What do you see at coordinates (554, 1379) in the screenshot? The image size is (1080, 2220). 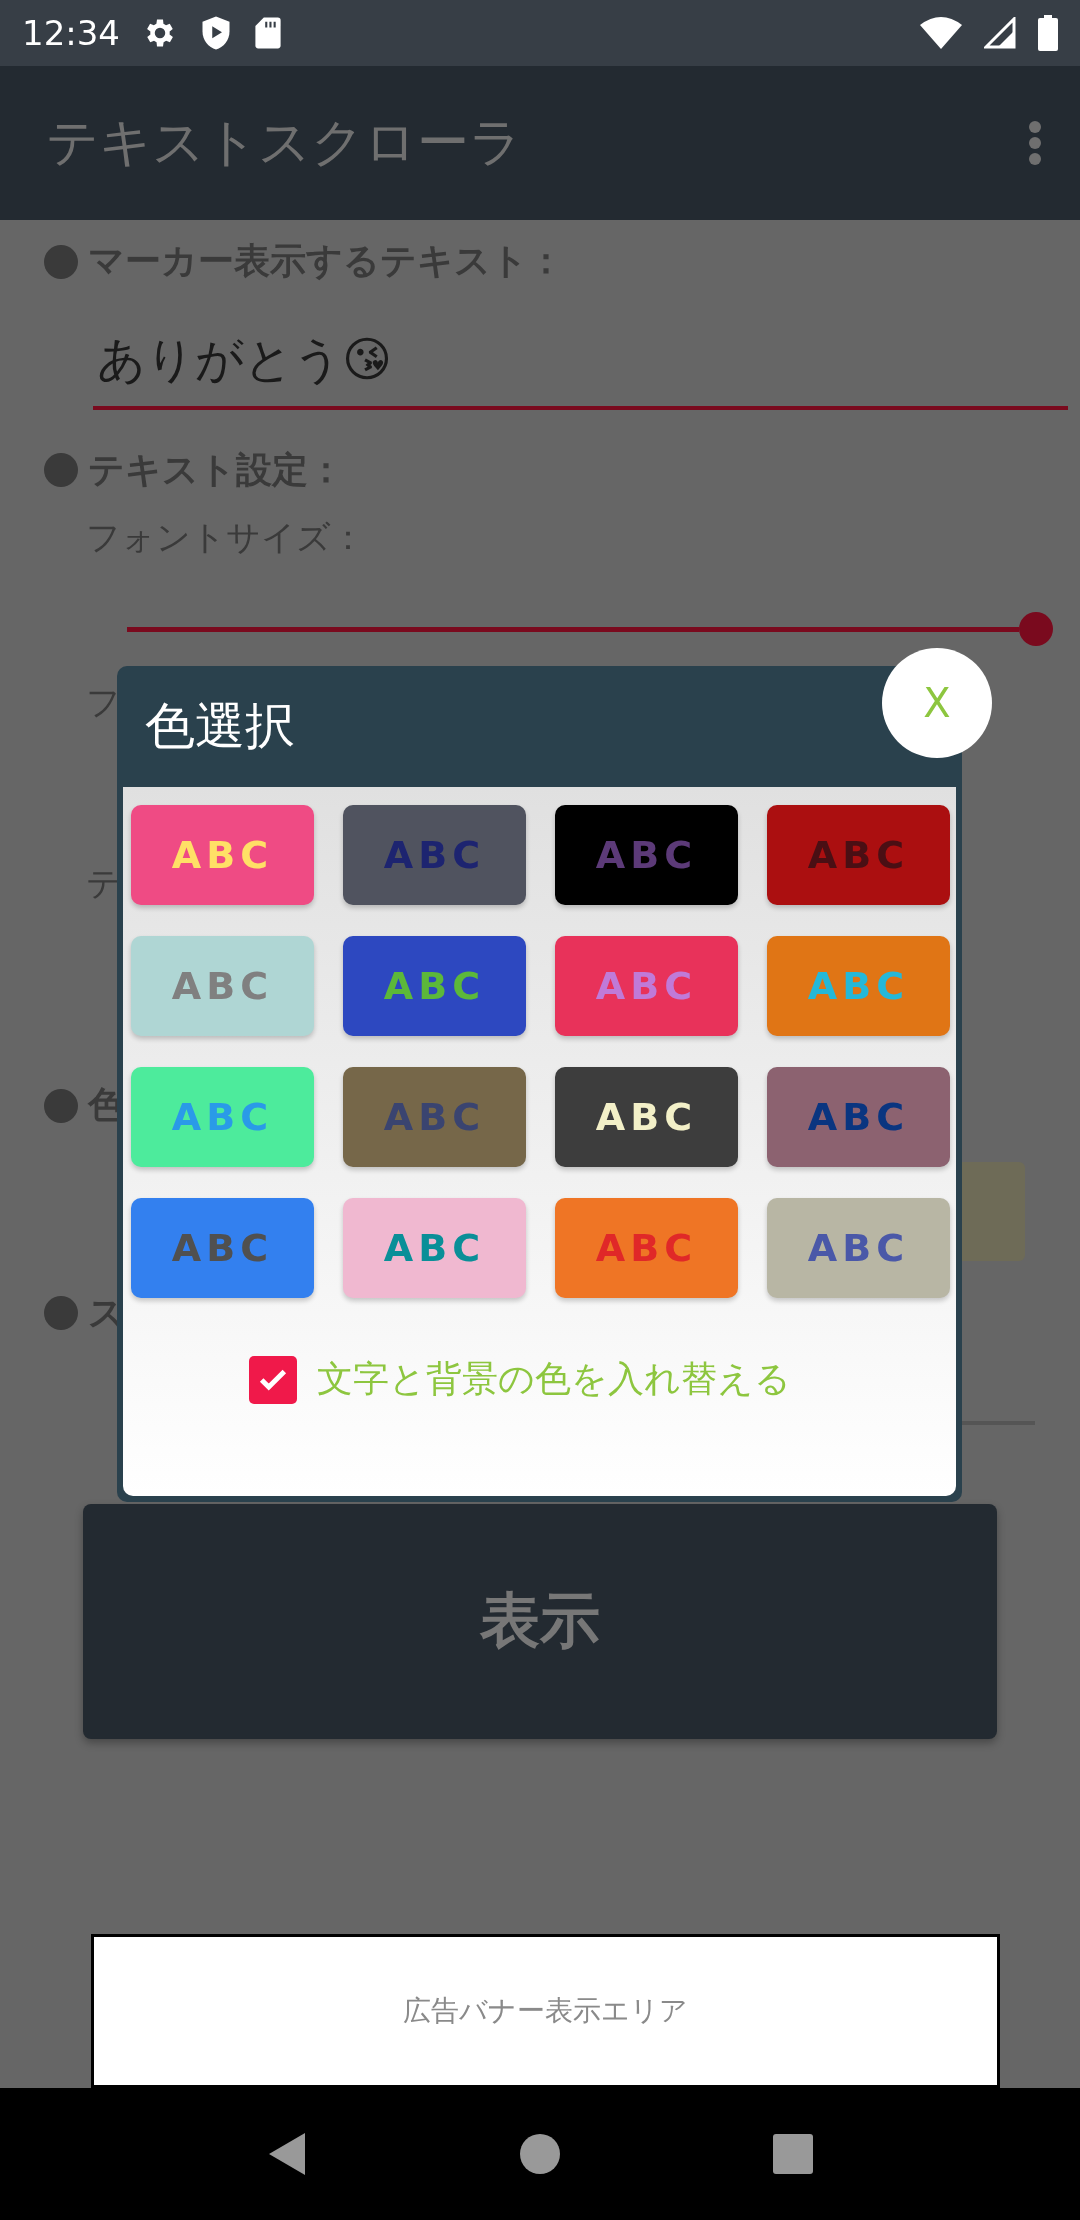 I see `checkbox-label: 文字と背景の色を入れ替える` at bounding box center [554, 1379].